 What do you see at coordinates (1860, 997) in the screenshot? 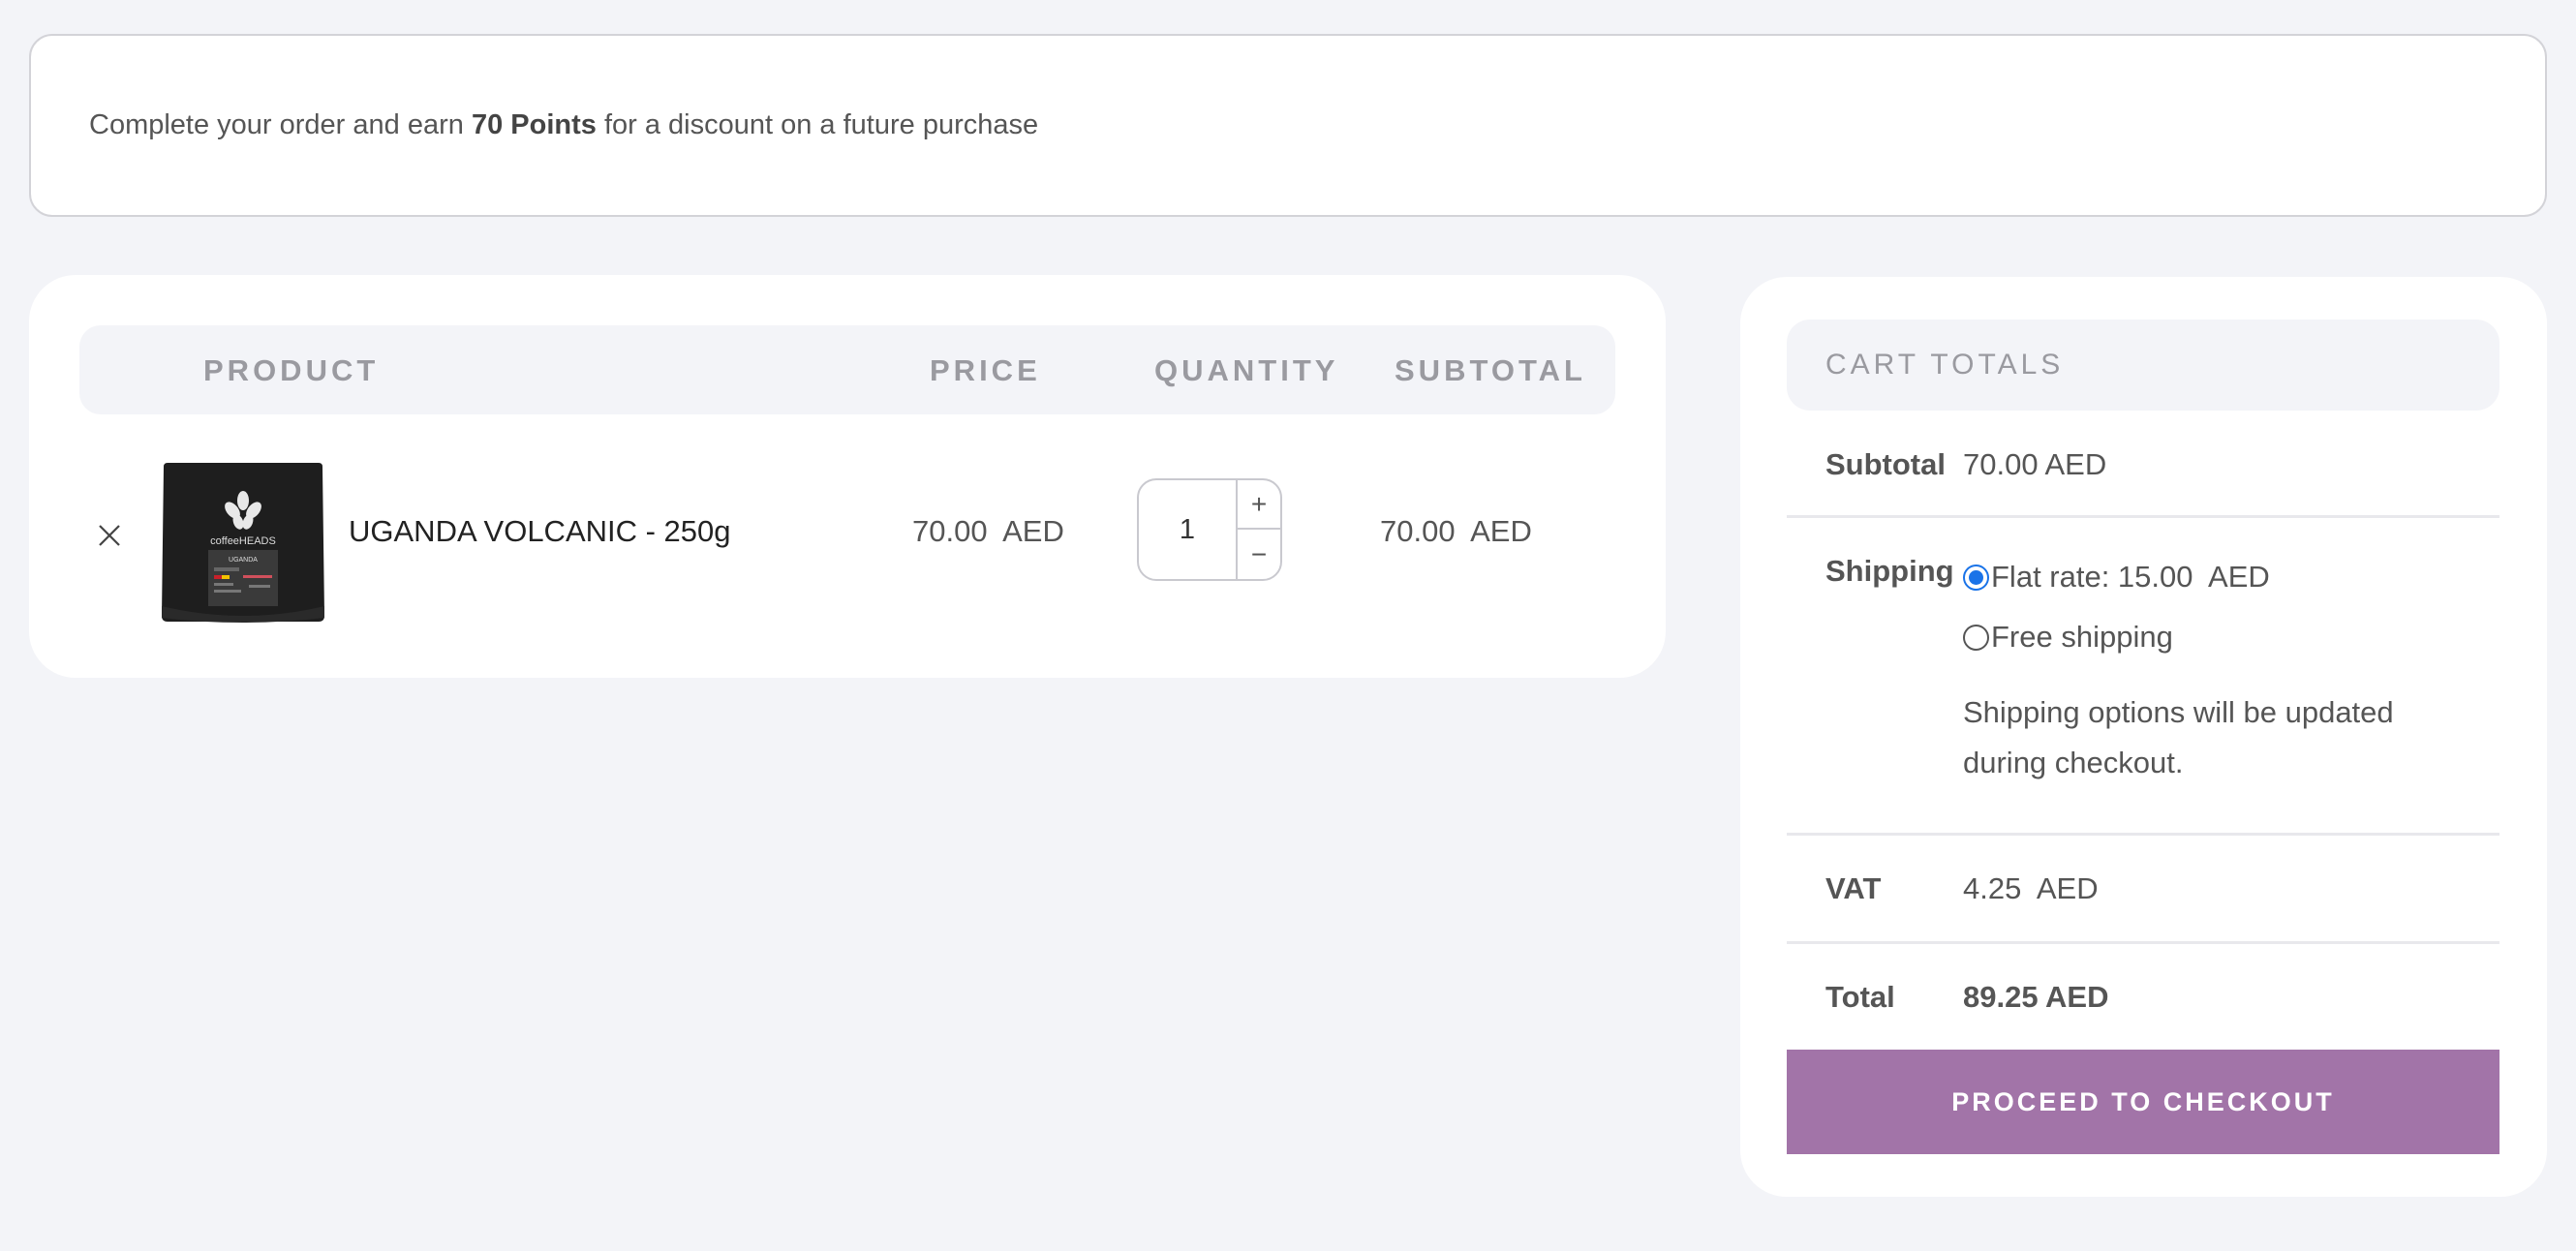
I see `total-label: Total` at bounding box center [1860, 997].